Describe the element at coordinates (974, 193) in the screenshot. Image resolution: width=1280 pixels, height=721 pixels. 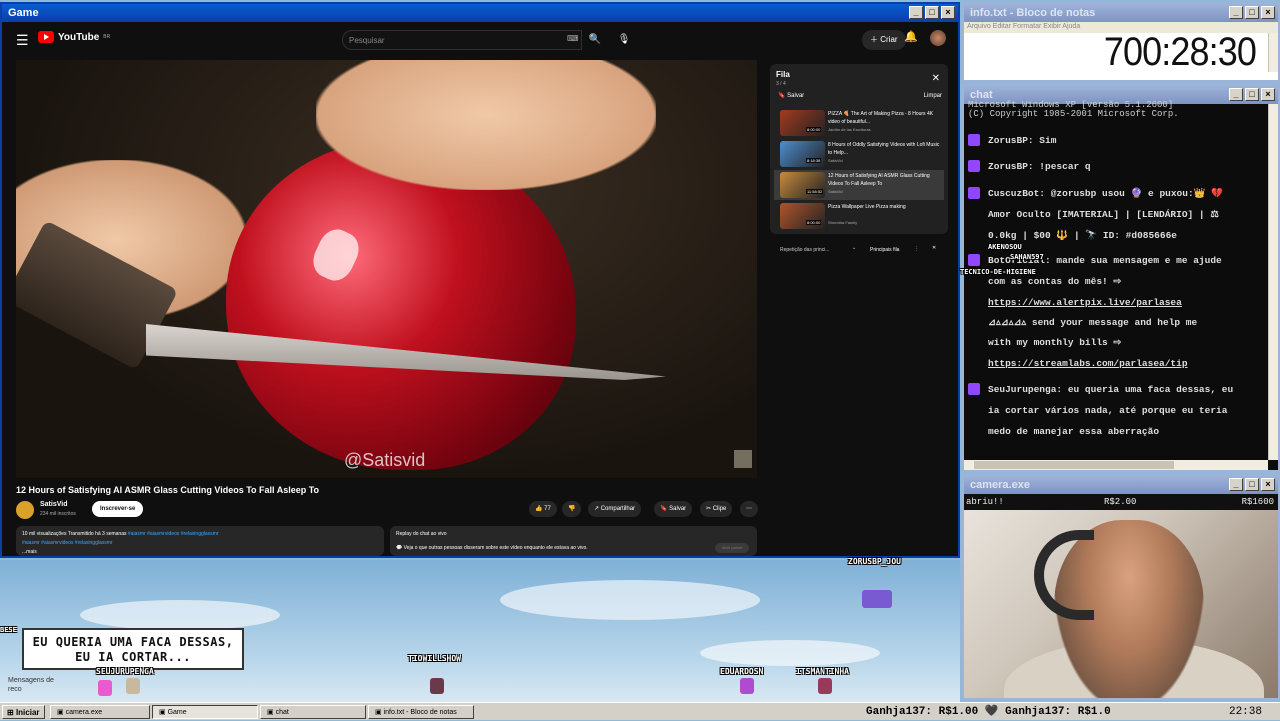
I see `twitch-icon` at that location.